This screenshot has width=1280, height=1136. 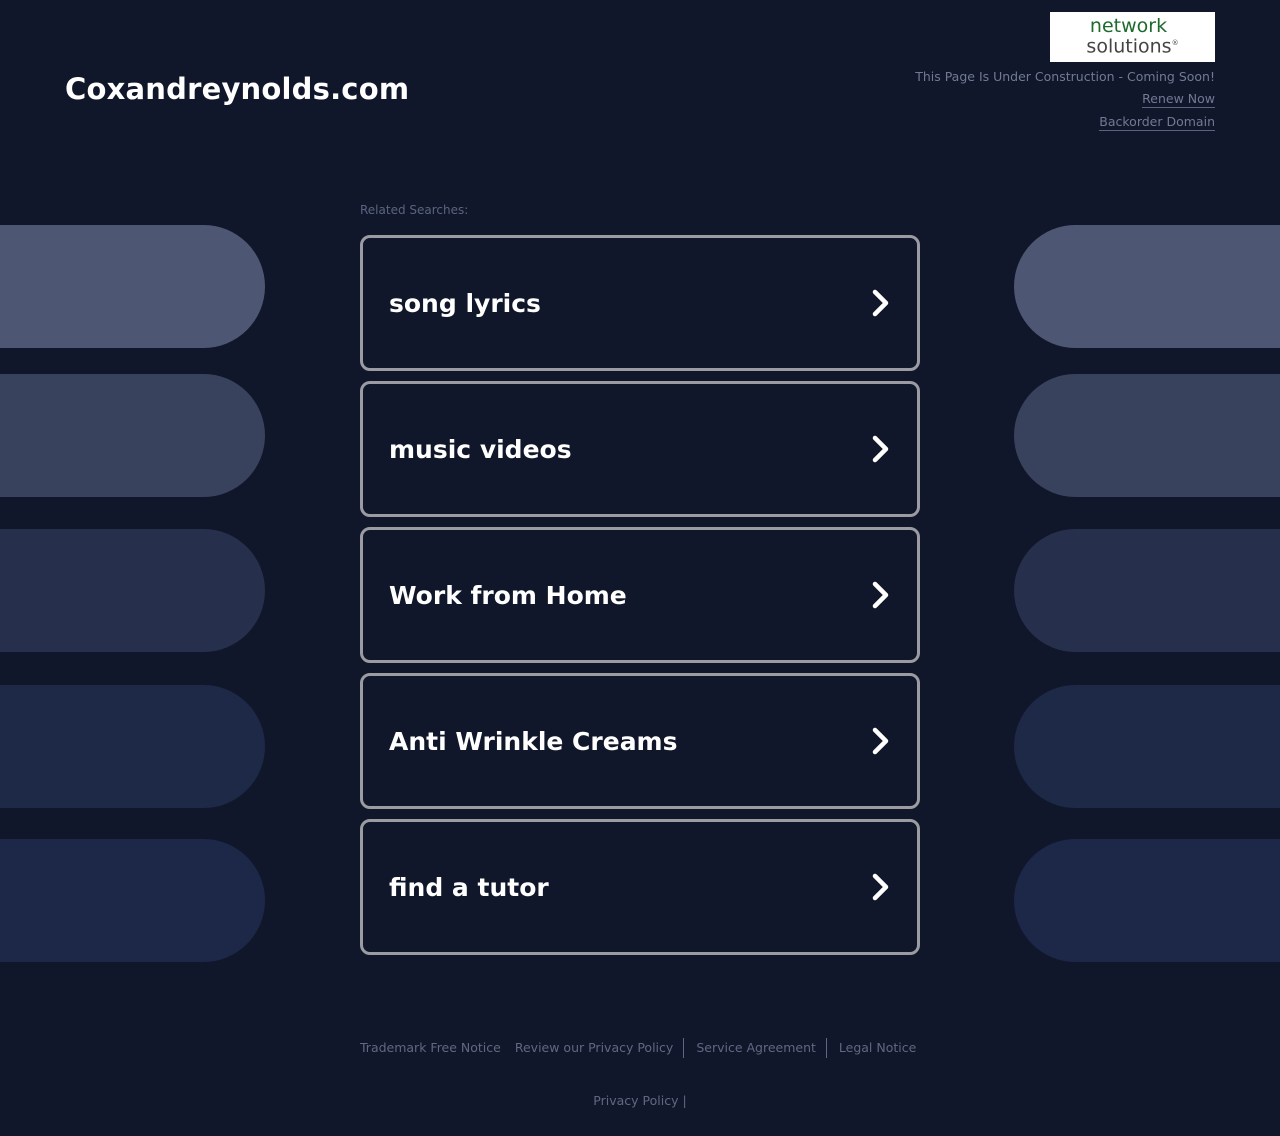 What do you see at coordinates (640, 595) in the screenshot?
I see `related-search-item: Work from Home` at bounding box center [640, 595].